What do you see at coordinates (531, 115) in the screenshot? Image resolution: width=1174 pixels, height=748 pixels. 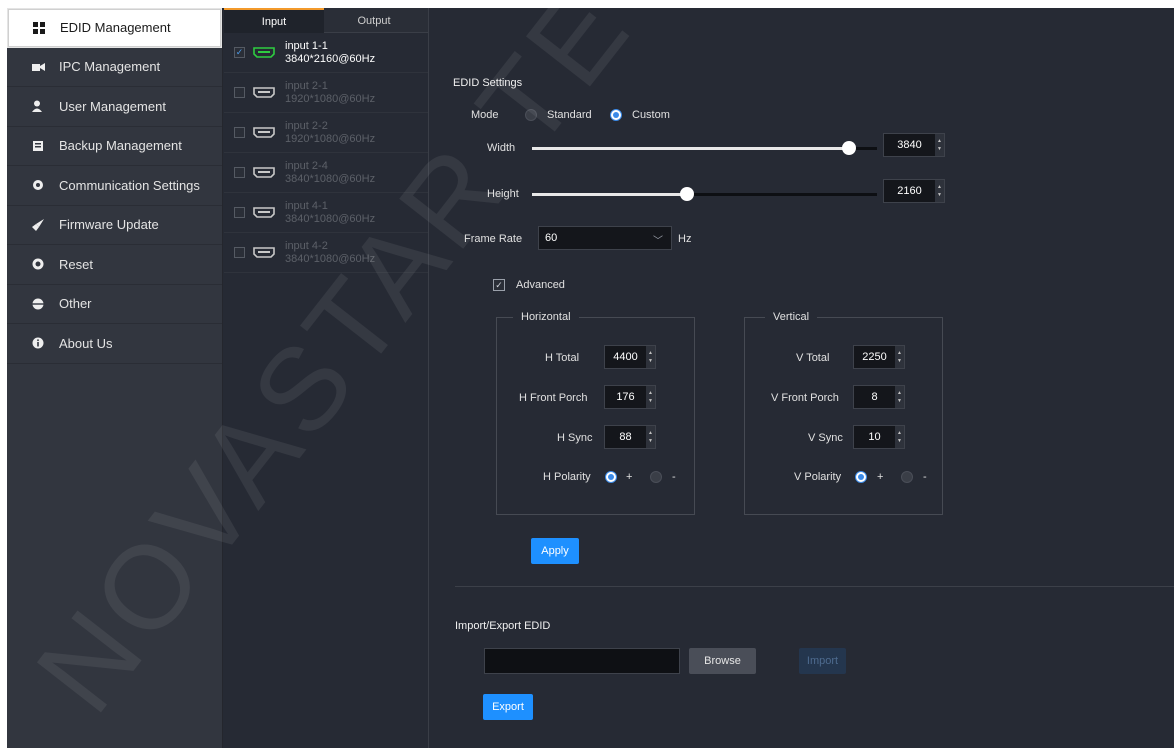 I see `mode-standard-radio` at bounding box center [531, 115].